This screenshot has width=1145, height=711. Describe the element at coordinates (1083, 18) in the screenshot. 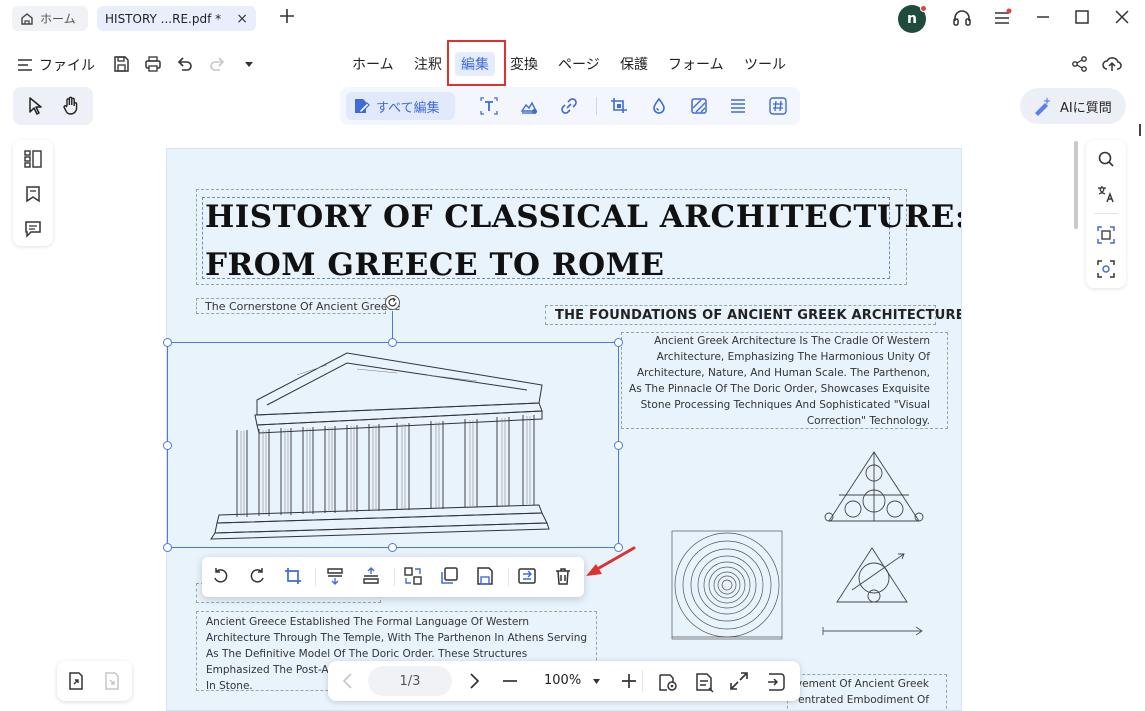

I see `maximize-icon` at that location.